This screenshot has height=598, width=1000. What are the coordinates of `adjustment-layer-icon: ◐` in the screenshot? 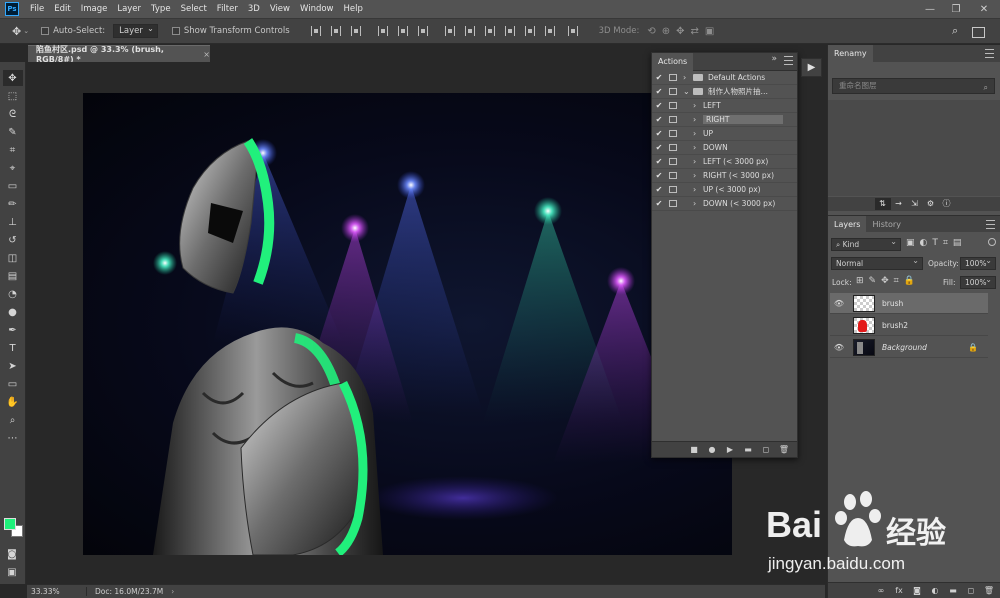 It's located at (935, 590).